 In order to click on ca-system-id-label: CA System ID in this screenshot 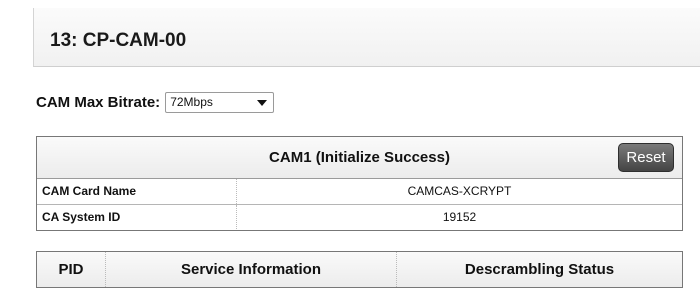, I will do `click(137, 217)`.